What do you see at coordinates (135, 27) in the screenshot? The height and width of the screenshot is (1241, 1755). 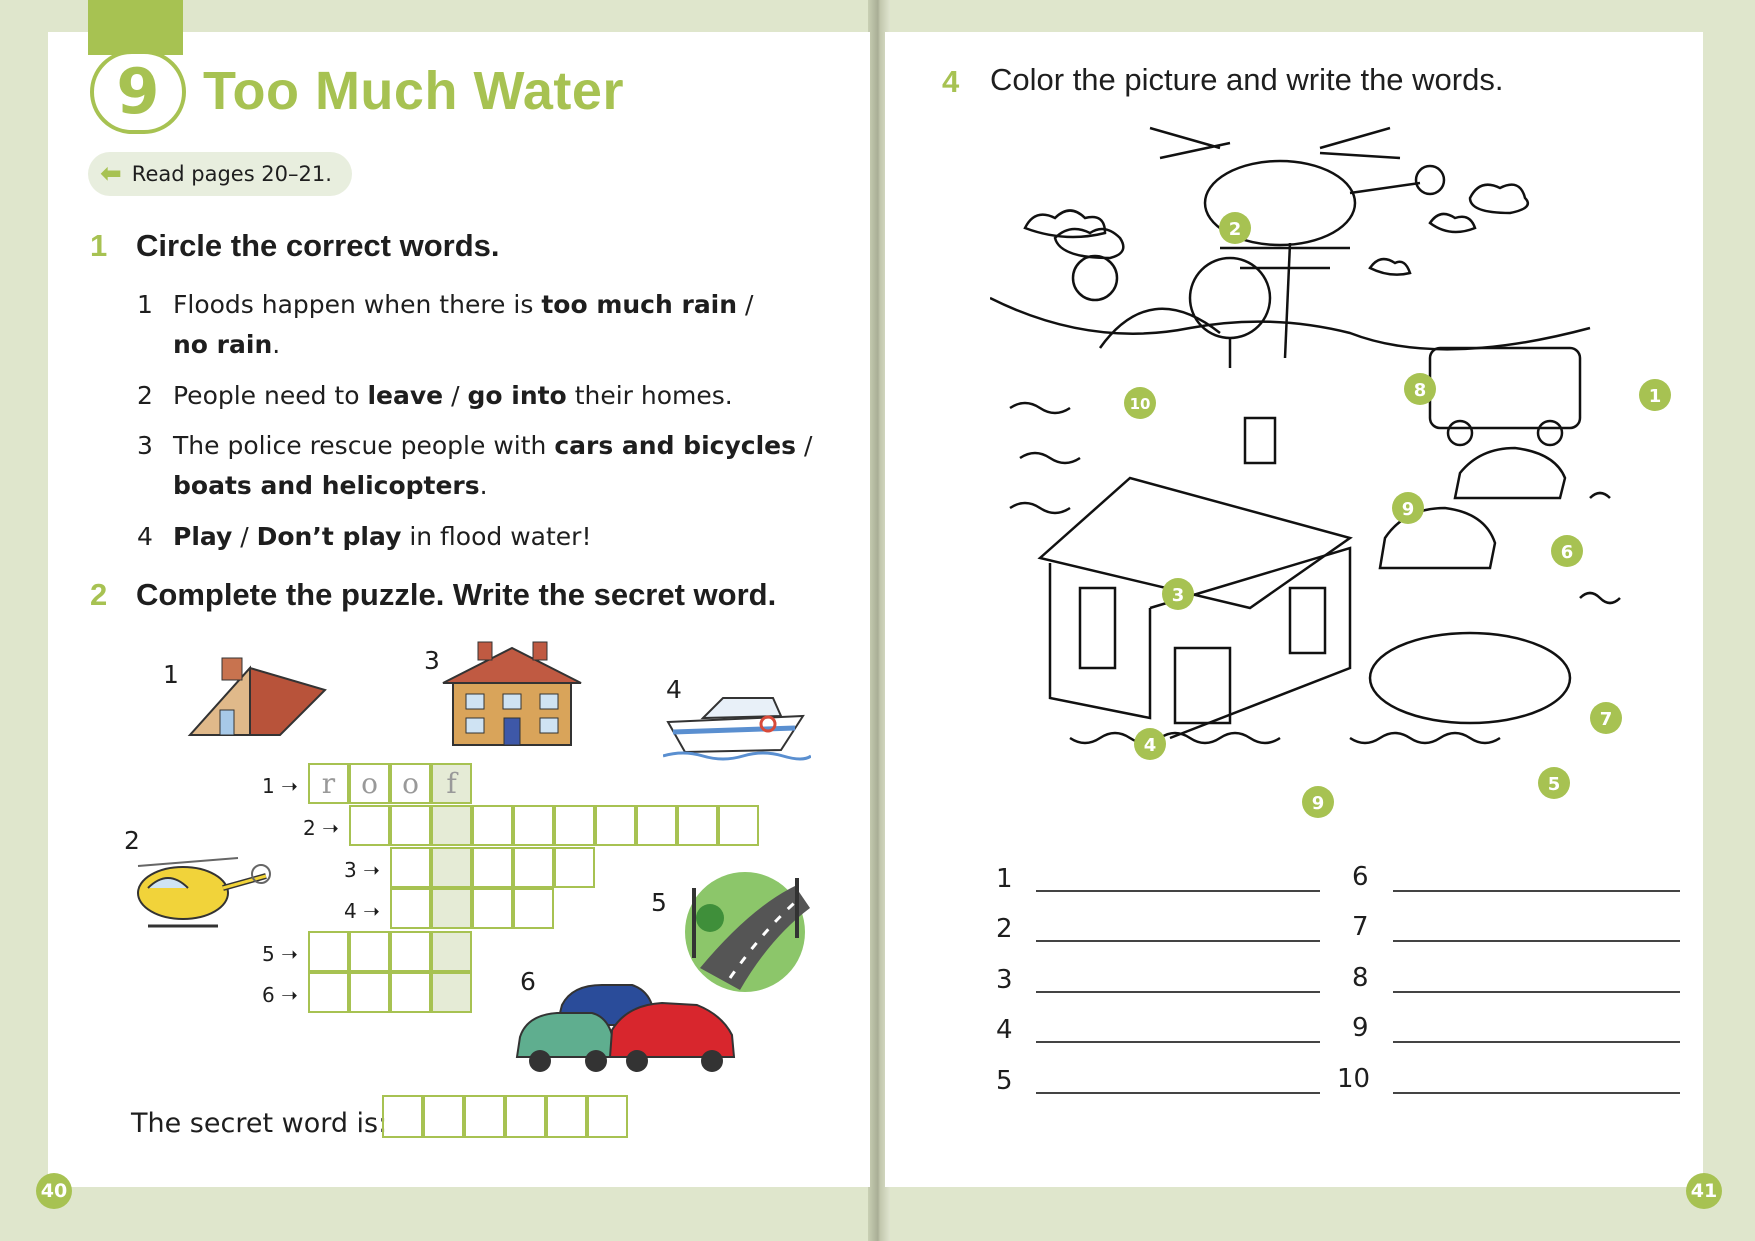 I see `unit-tab` at bounding box center [135, 27].